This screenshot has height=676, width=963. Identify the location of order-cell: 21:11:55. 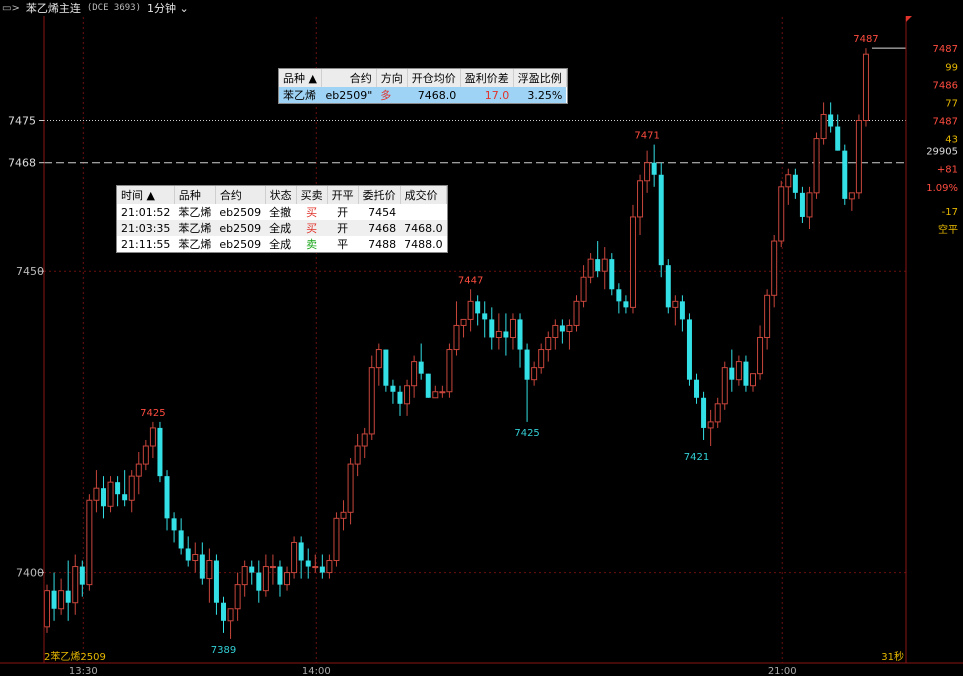
(146, 244).